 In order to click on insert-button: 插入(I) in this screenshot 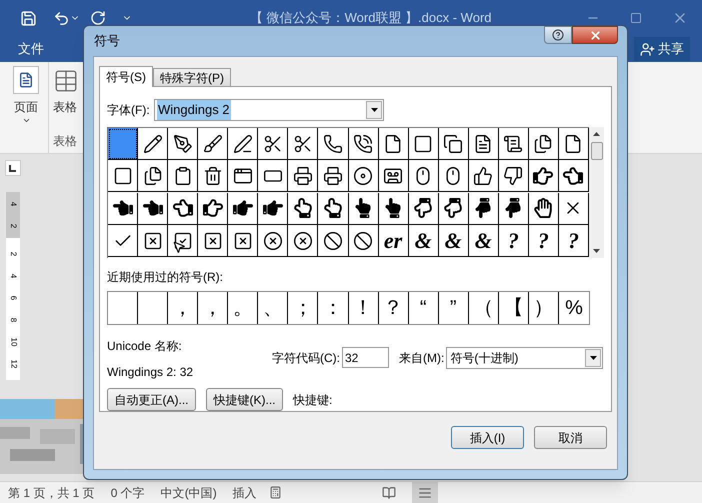, I will do `click(487, 437)`.